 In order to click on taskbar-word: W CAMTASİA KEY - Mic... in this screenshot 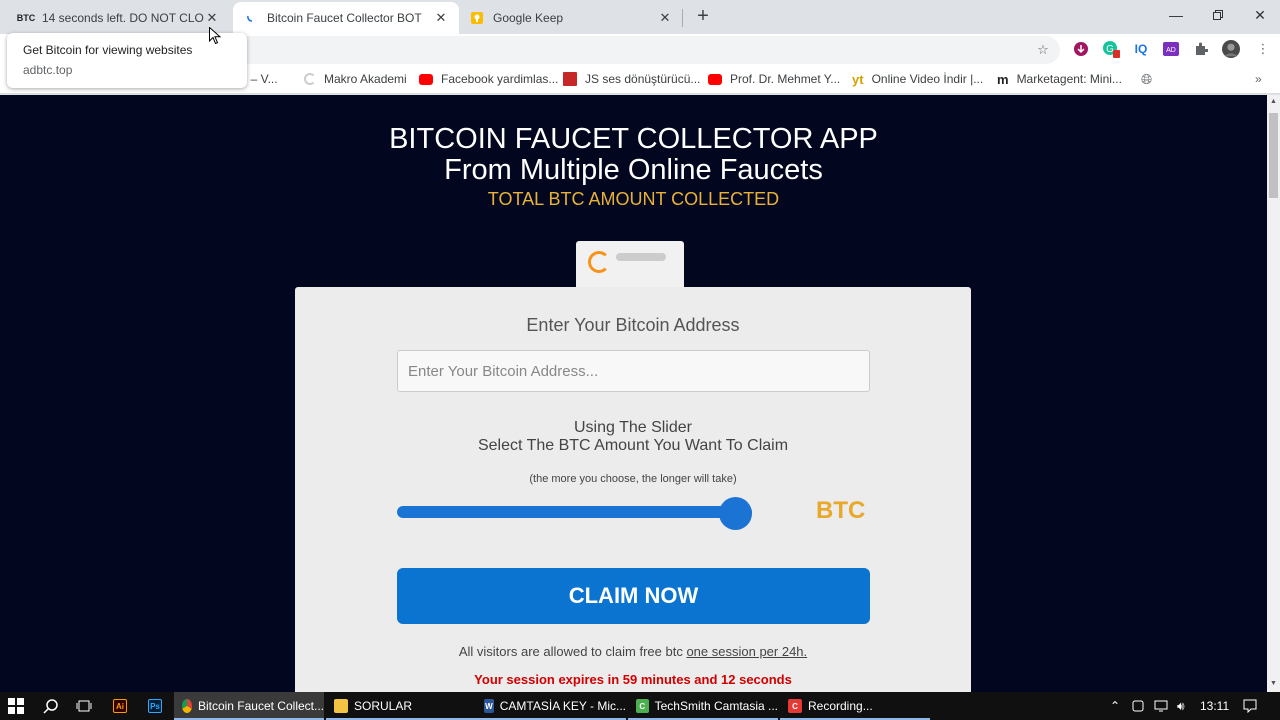, I will do `click(551, 706)`.